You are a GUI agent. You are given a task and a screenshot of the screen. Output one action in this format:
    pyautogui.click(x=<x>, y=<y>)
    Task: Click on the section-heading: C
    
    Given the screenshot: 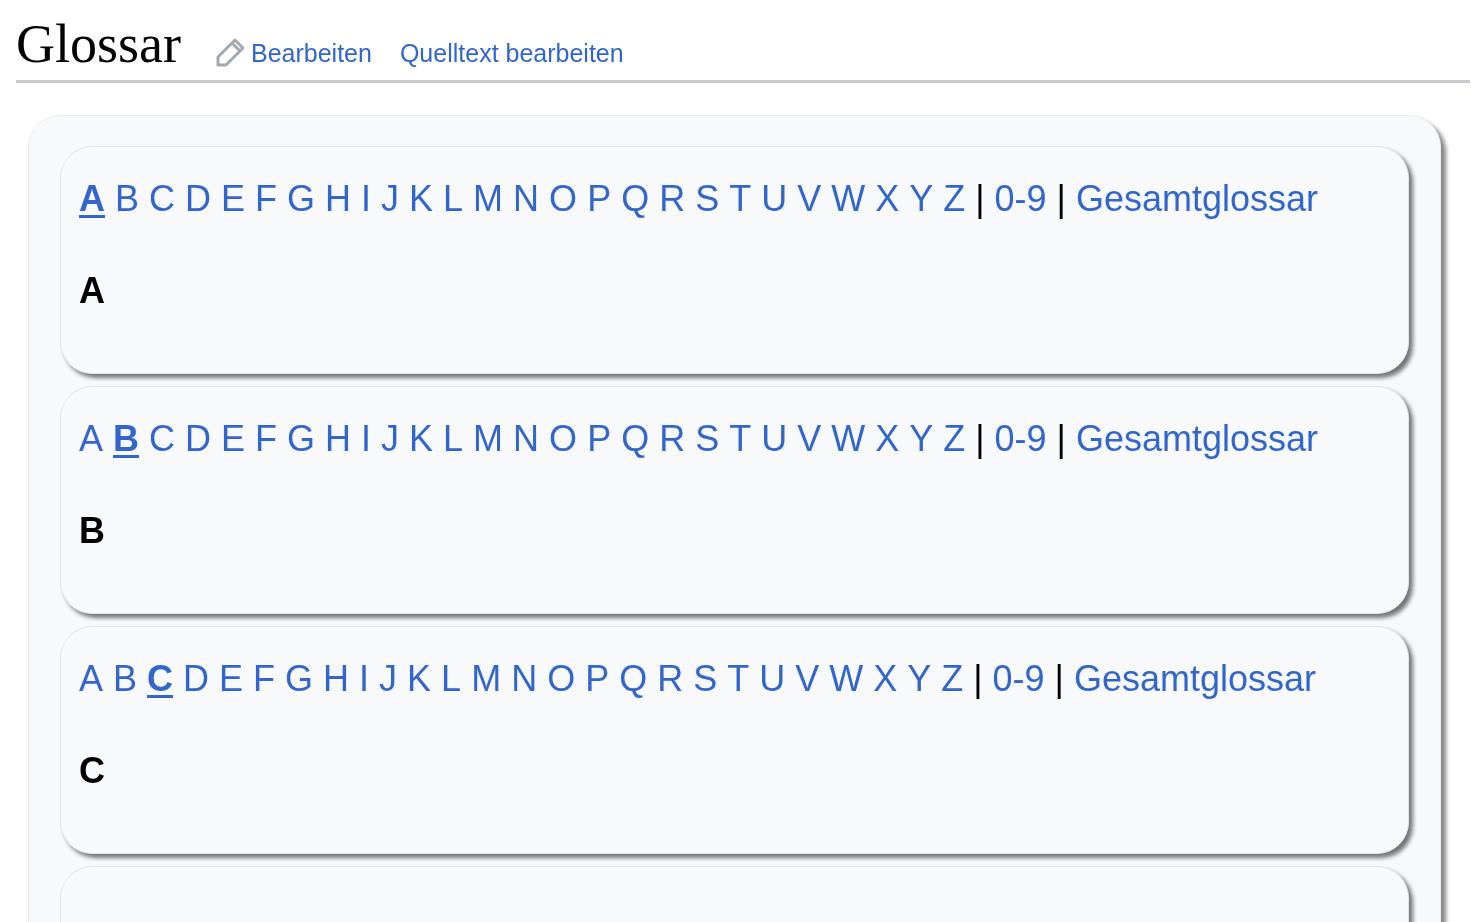 What is the action you would take?
    pyautogui.click(x=92, y=771)
    